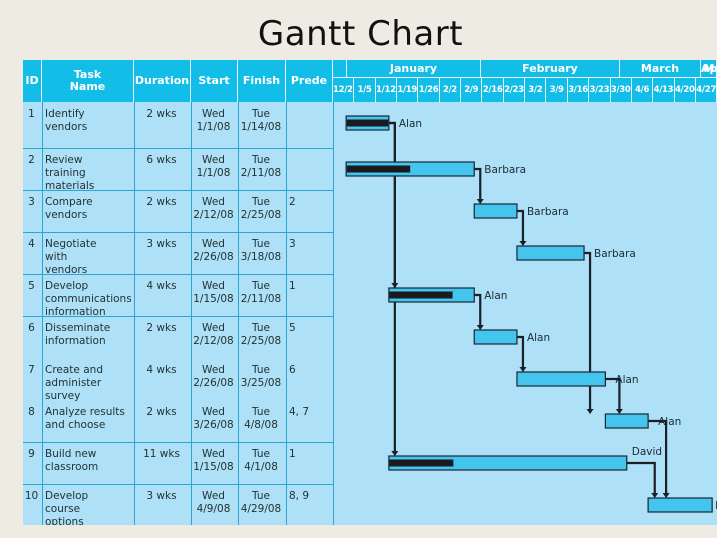  What do you see at coordinates (261, 460) in the screenshot?
I see `cell-finish: Tue 4/1/08` at bounding box center [261, 460].